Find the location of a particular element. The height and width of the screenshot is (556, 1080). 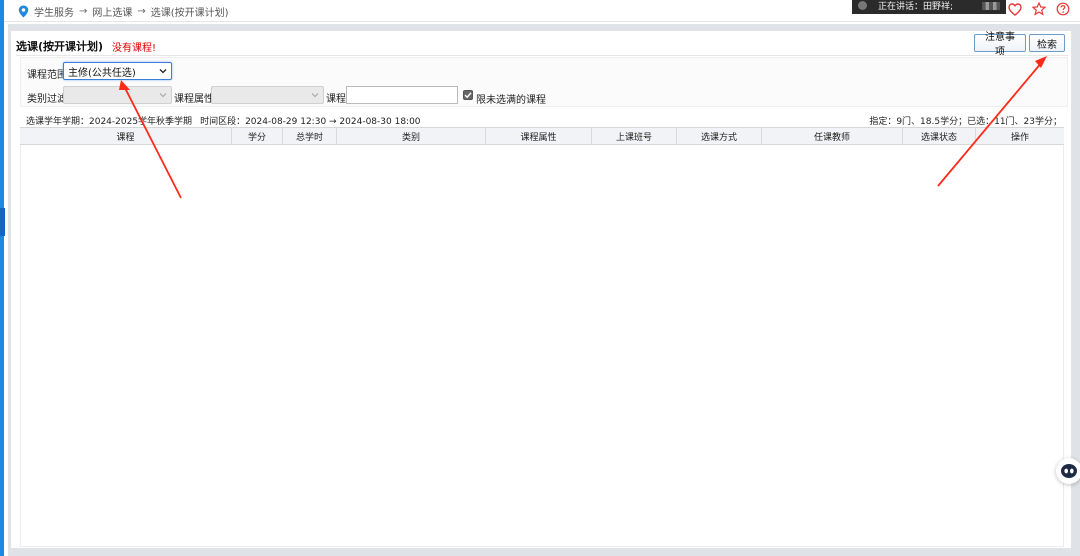

top-right-icons is located at coordinates (1039, 9).